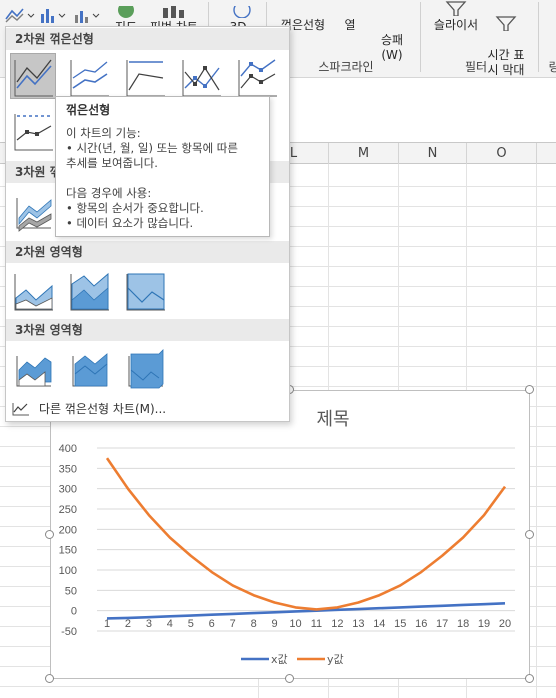 The image size is (556, 698). I want to click on 3d-stacked-area-chart-option, so click(89, 368).